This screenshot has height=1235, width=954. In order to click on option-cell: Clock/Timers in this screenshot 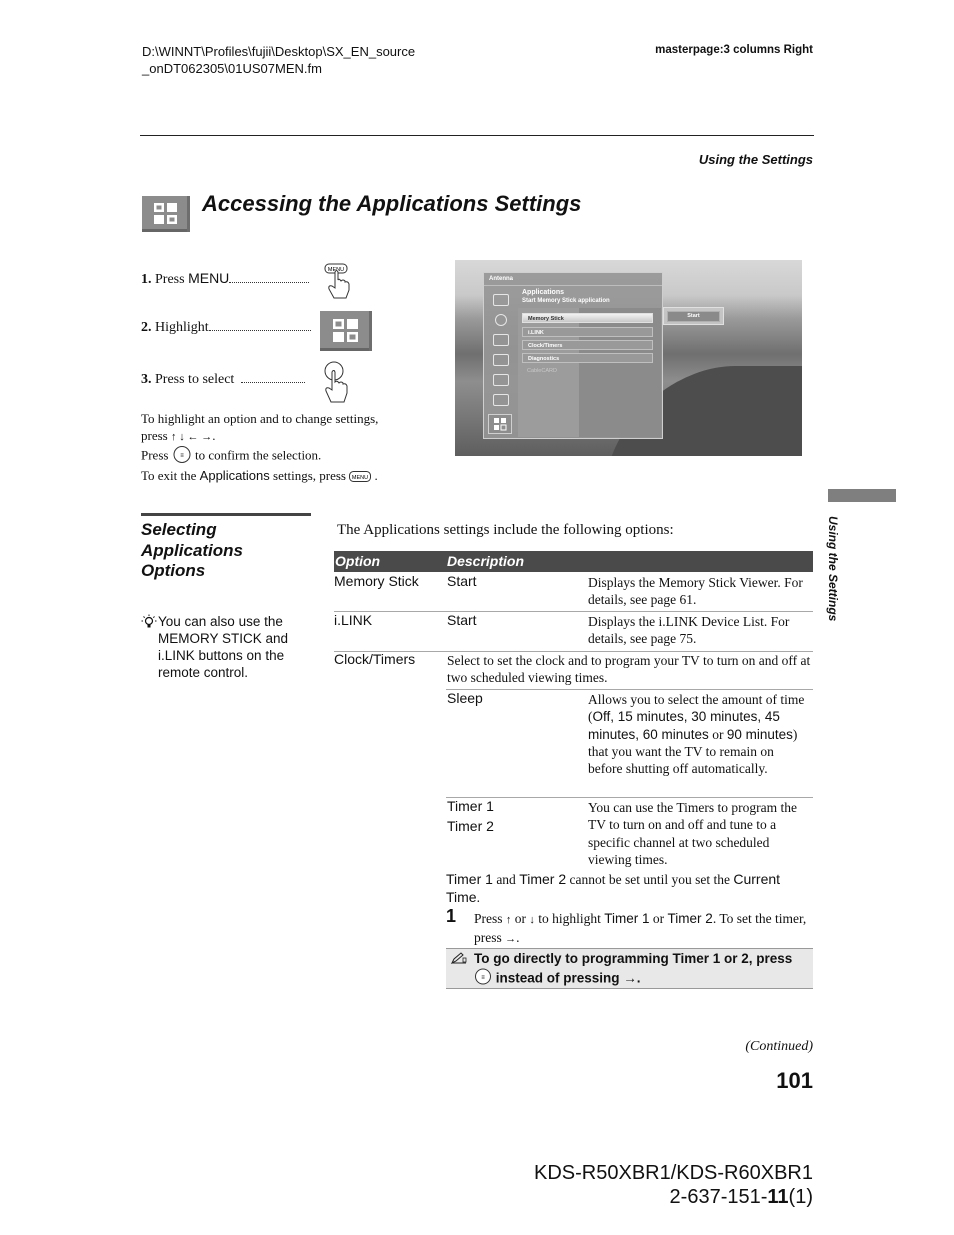, I will do `click(375, 659)`.